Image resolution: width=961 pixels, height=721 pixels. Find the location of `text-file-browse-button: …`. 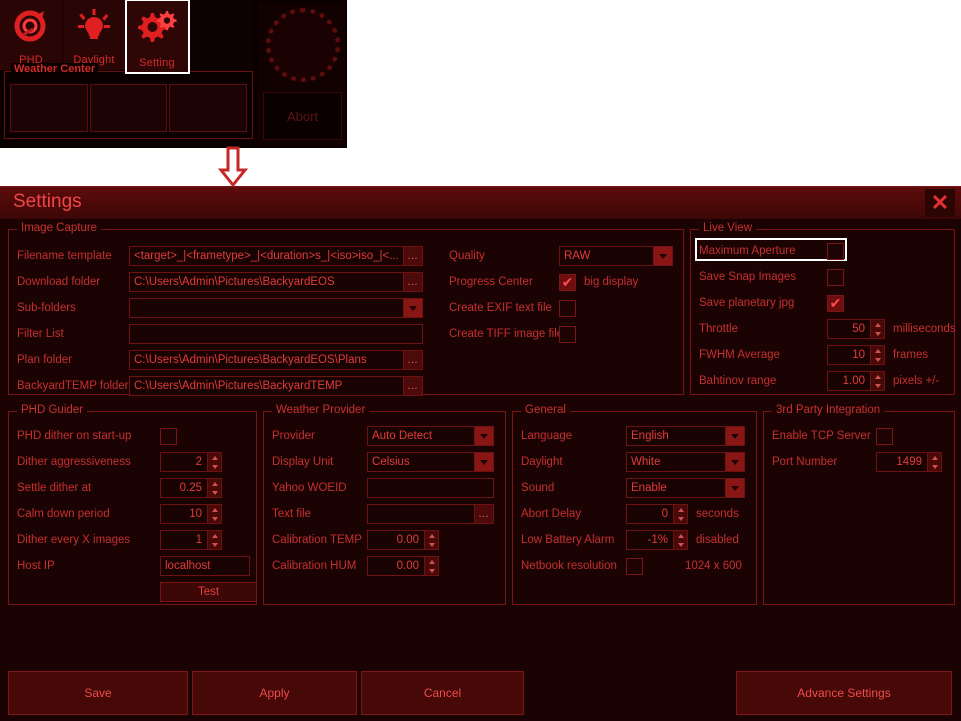

text-file-browse-button: … is located at coordinates (484, 514).